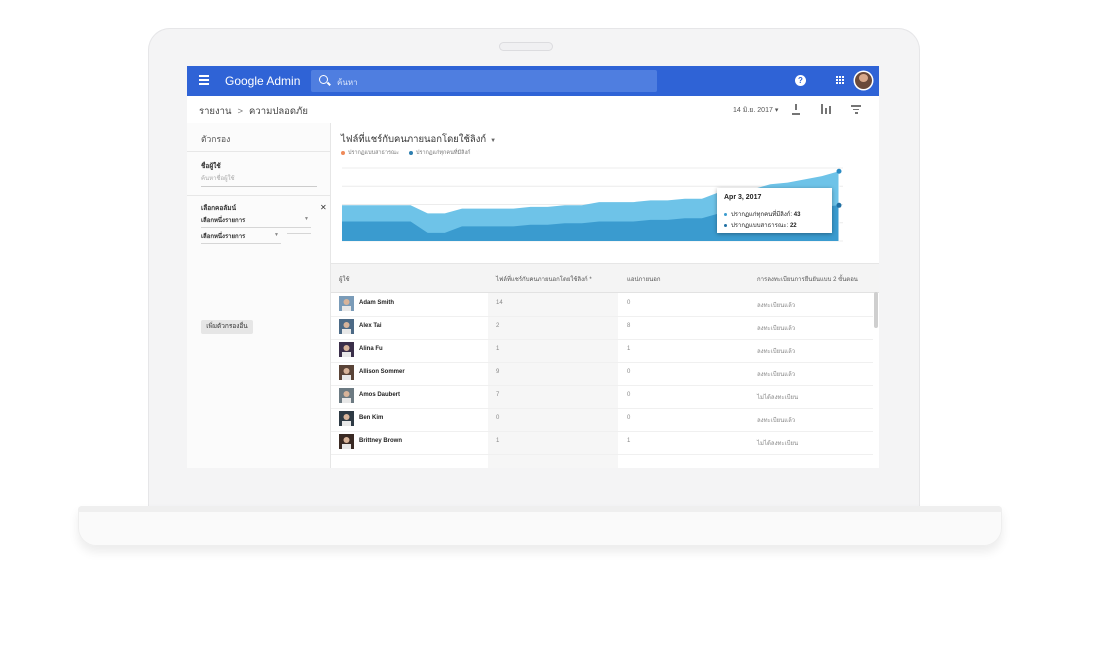 The height and width of the screenshot is (651, 1100). Describe the element at coordinates (602, 397) in the screenshot. I see `table-row: Amos Daubert 7 0 ไม่ได้ลงทะเบียน` at that location.